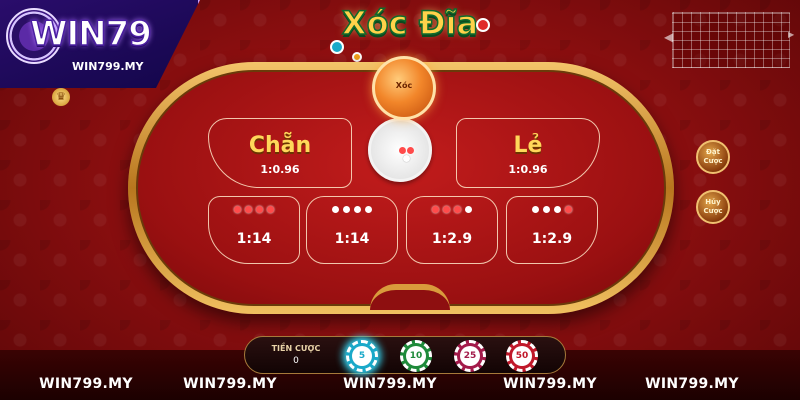 This screenshot has width=800, height=400. I want to click on chip-5: 5, so click(362, 356).